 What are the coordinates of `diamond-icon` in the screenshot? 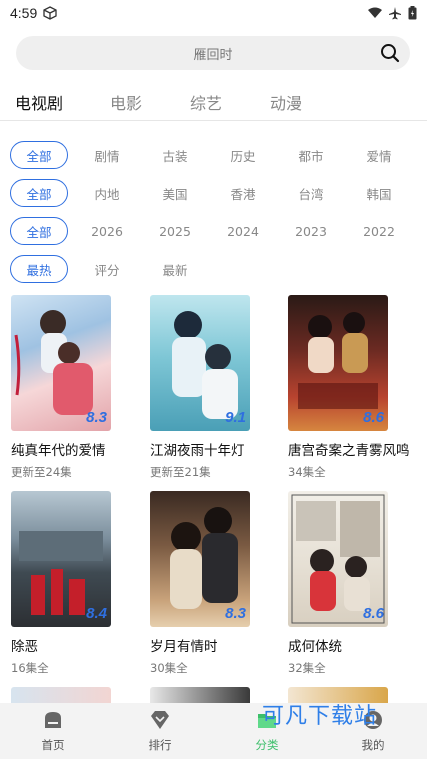 It's located at (160, 720).